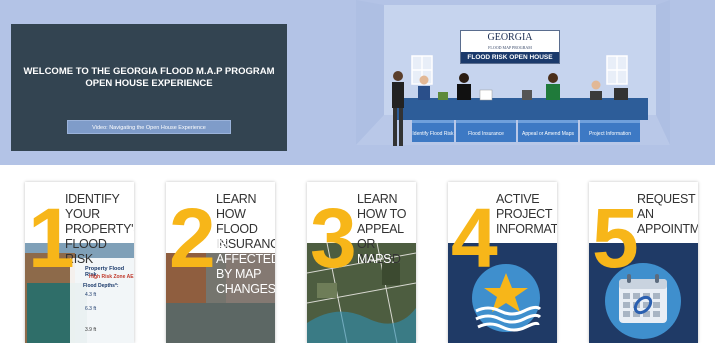 This screenshot has height=343, width=715. Describe the element at coordinates (667, 214) in the screenshot. I see `card-label: REQUEST AN APPOINTMENT` at that location.